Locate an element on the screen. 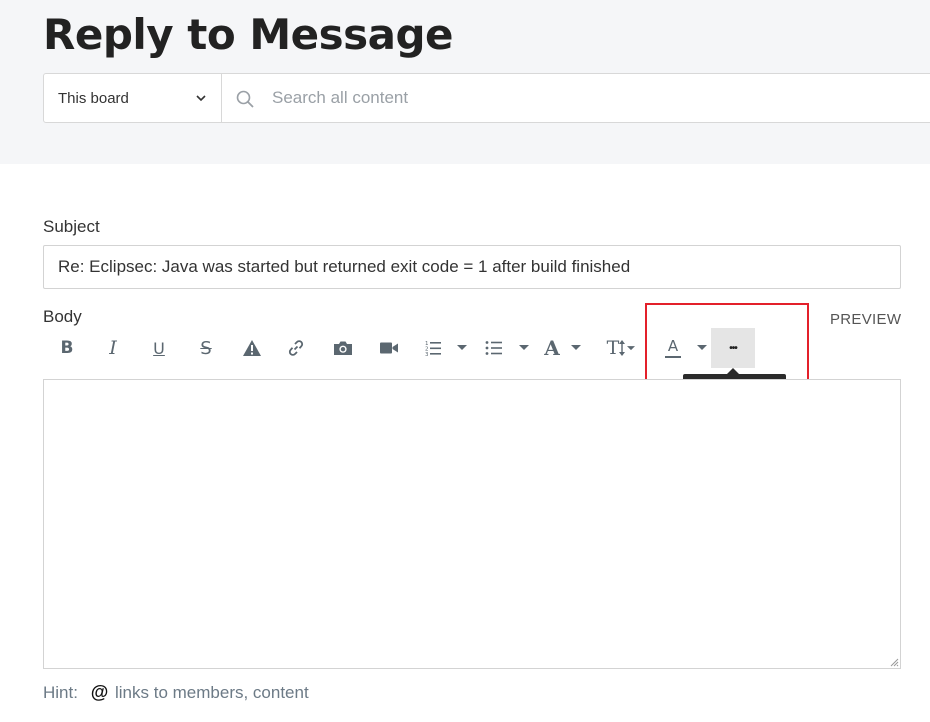 Image resolution: width=930 pixels, height=722 pixels. strikethrough-button: S is located at coordinates (206, 348).